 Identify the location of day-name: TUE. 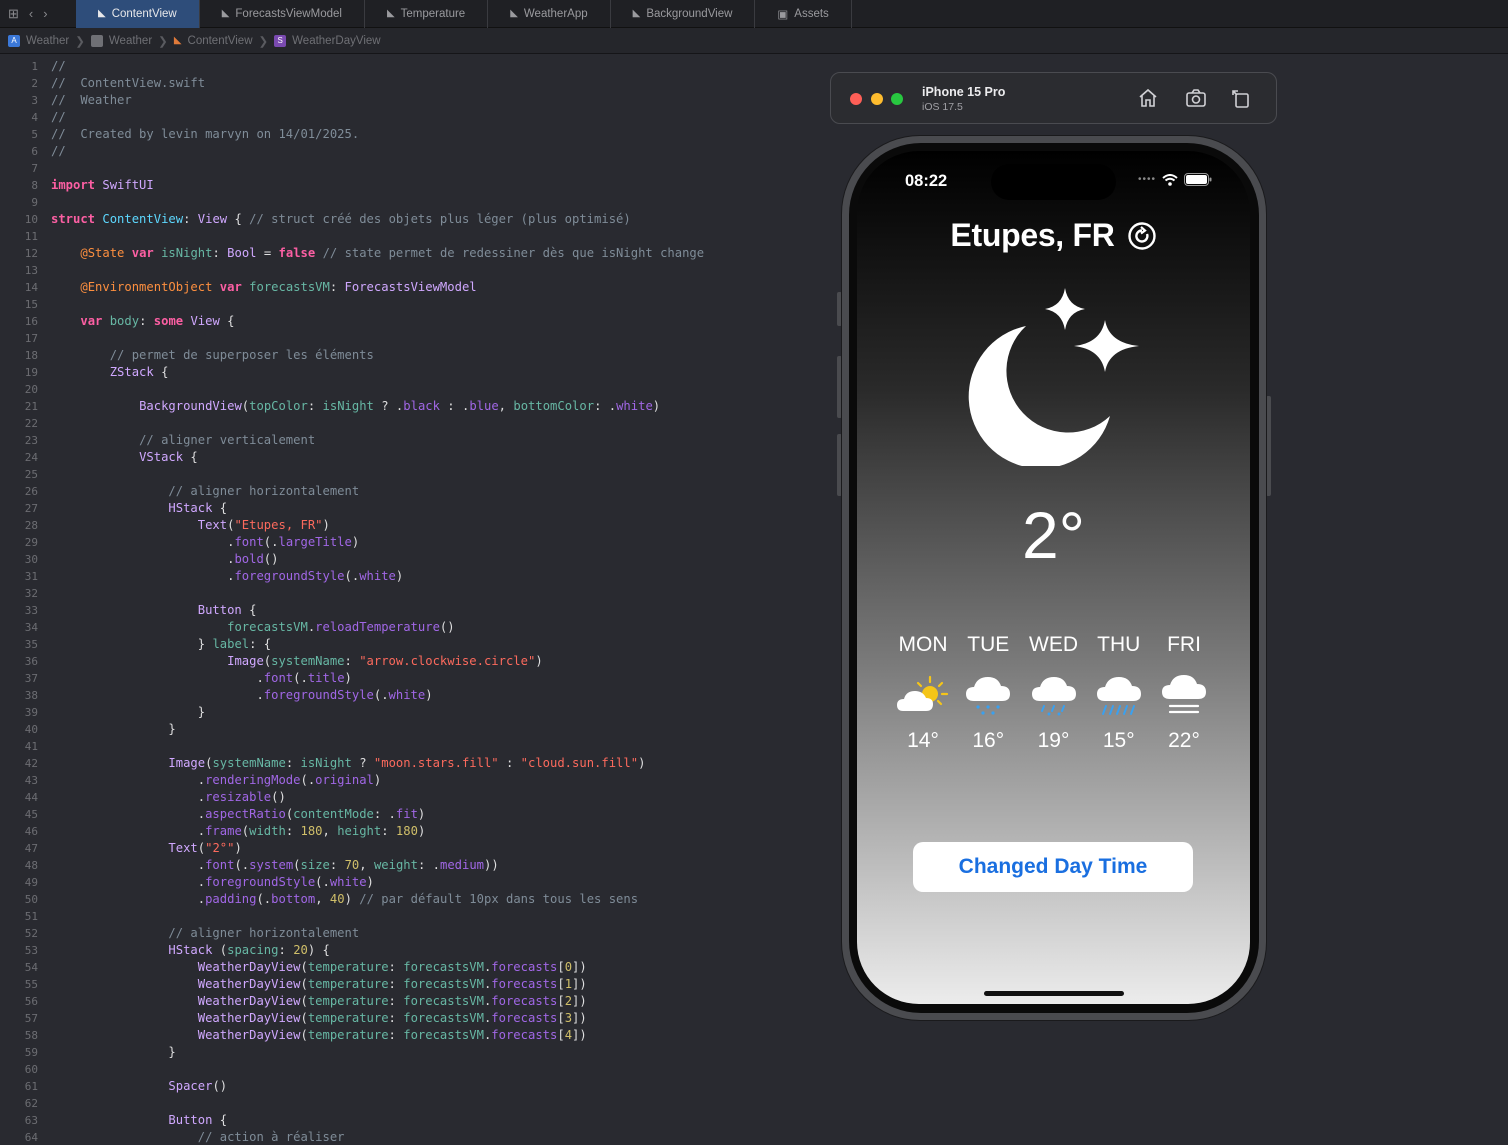
(988, 644).